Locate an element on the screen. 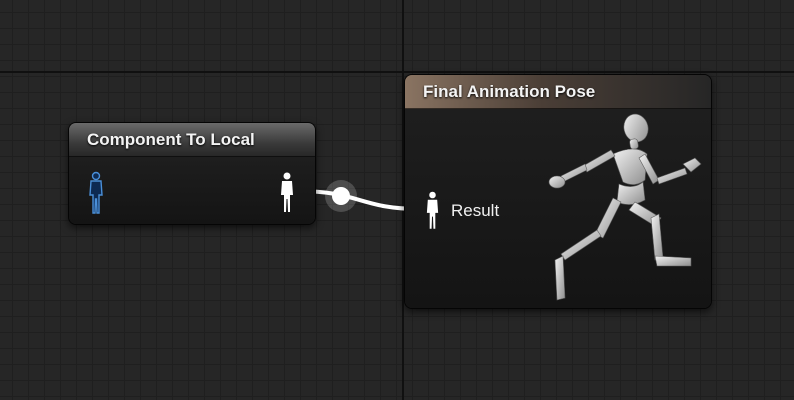 The image size is (794, 400). pose-input-pin-icon is located at coordinates (96, 193).